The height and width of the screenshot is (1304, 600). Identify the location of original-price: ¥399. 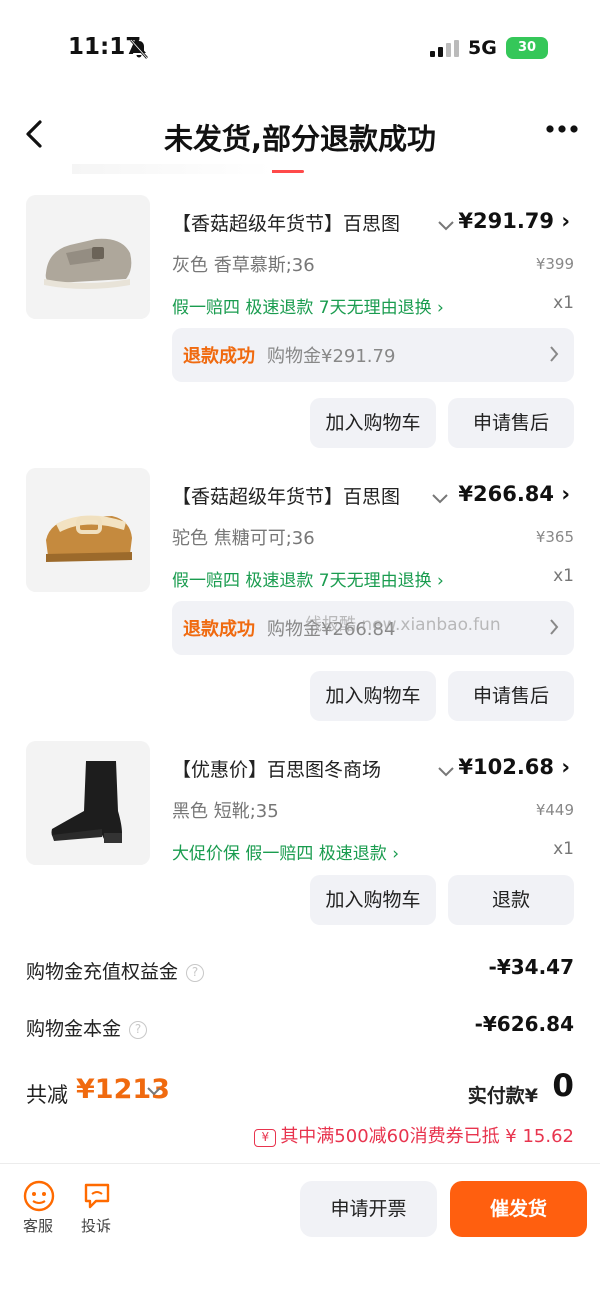
(554, 264).